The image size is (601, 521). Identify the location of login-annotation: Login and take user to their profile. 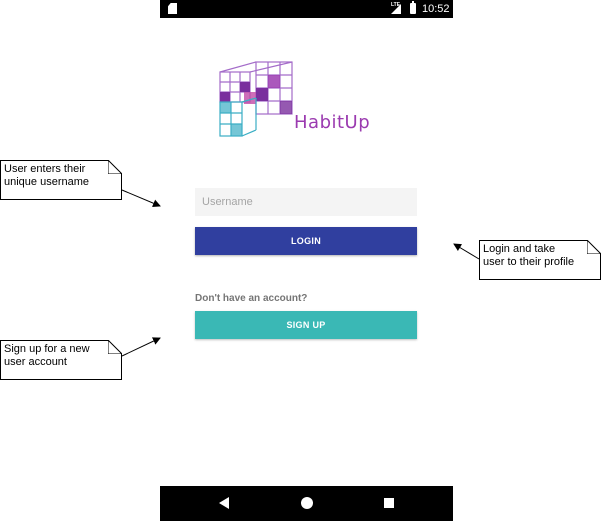
(540, 260).